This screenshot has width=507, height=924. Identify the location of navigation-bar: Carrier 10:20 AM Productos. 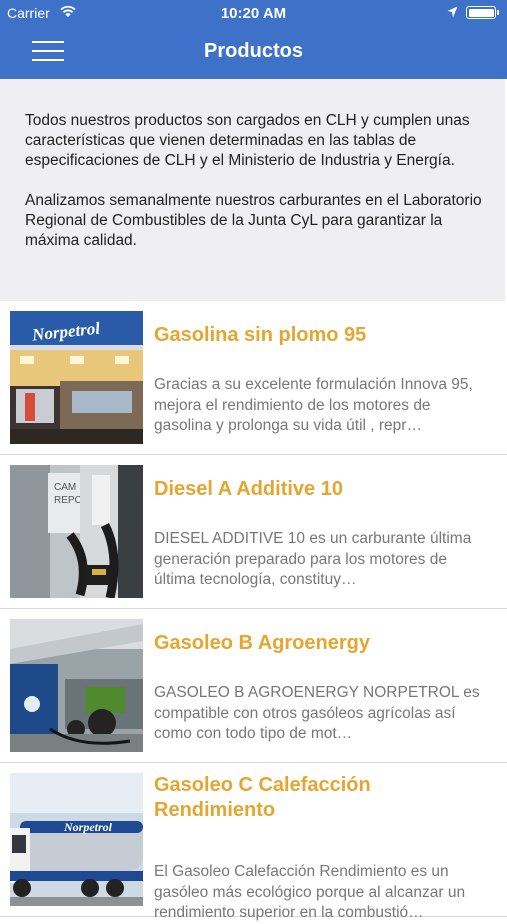
(253, 39).